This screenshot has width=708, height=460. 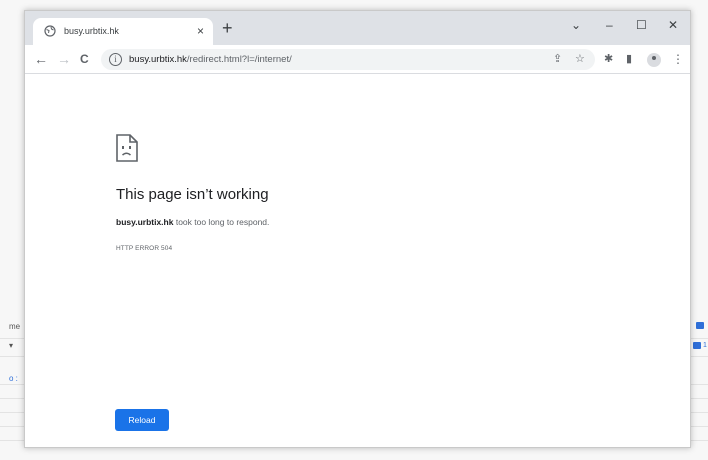 What do you see at coordinates (15, 326) in the screenshot?
I see `bg-side-label: me` at bounding box center [15, 326].